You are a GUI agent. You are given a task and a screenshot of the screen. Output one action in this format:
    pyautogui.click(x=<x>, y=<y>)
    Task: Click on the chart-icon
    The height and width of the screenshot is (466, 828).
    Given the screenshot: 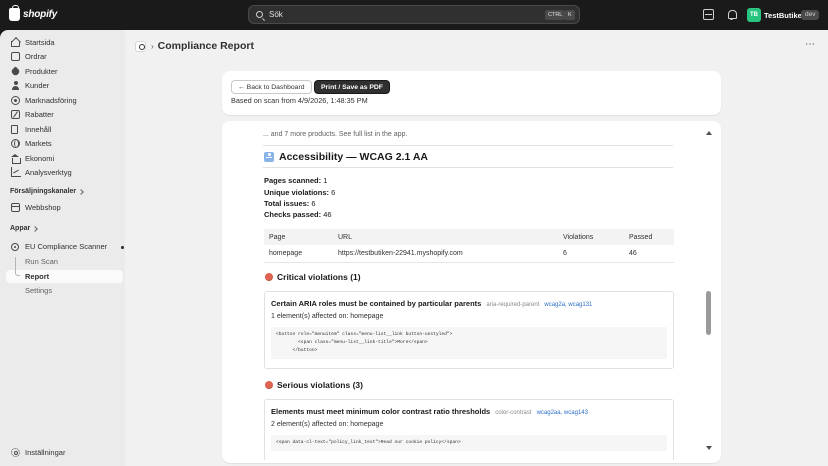 What is the action you would take?
    pyautogui.click(x=16, y=172)
    